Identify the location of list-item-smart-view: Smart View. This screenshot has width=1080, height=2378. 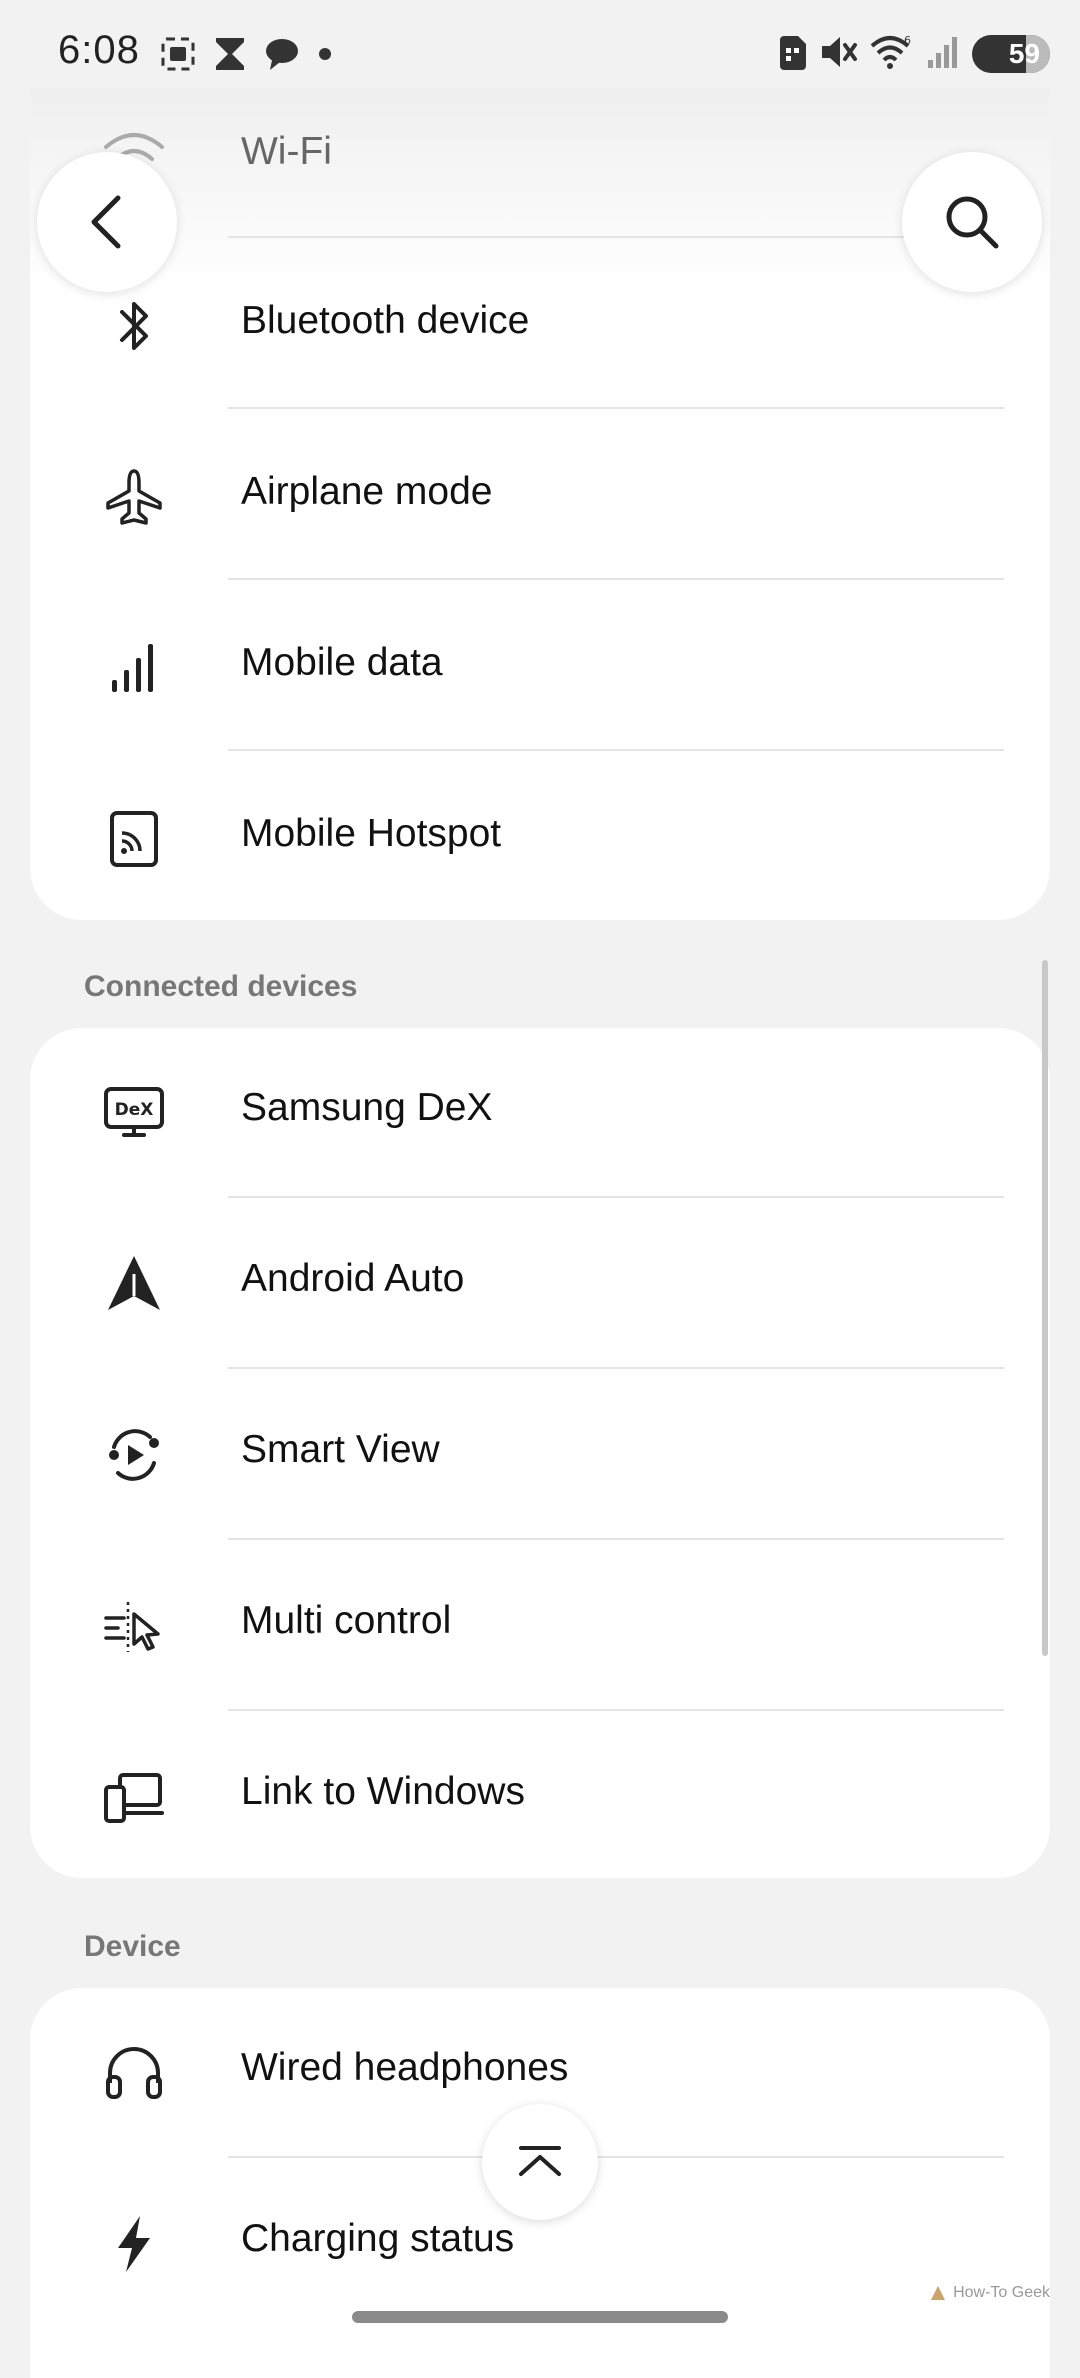
(540, 1455).